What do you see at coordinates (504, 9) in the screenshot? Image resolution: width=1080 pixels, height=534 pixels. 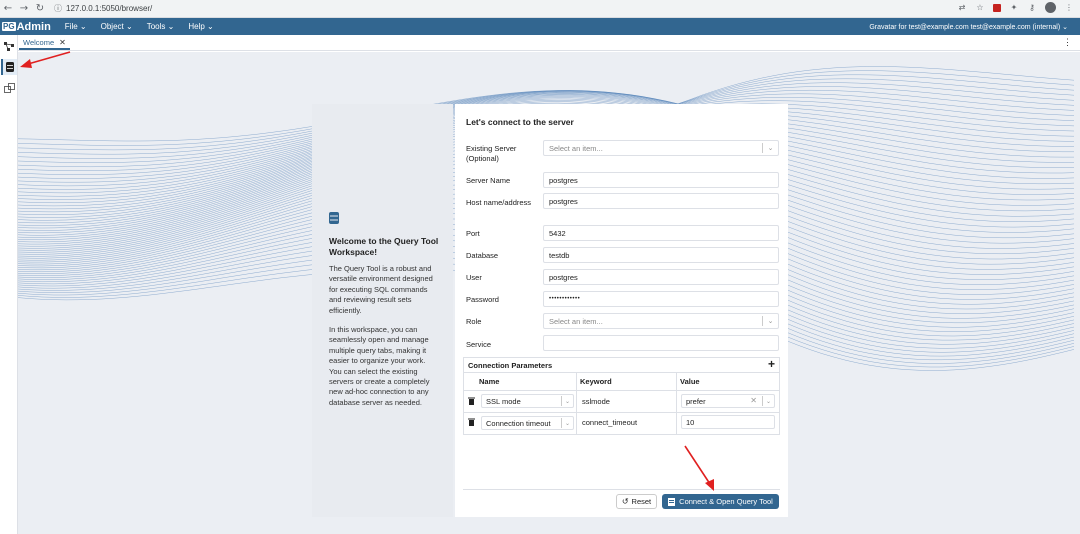 I see `address-bar: ⓘ 127.0.0.1:5050/browser/` at bounding box center [504, 9].